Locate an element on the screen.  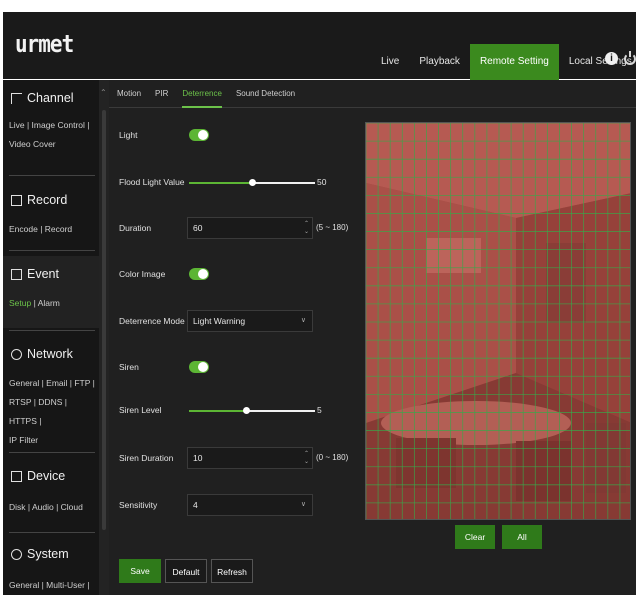
siren-level-slider-handle is located at coordinates (246, 410).